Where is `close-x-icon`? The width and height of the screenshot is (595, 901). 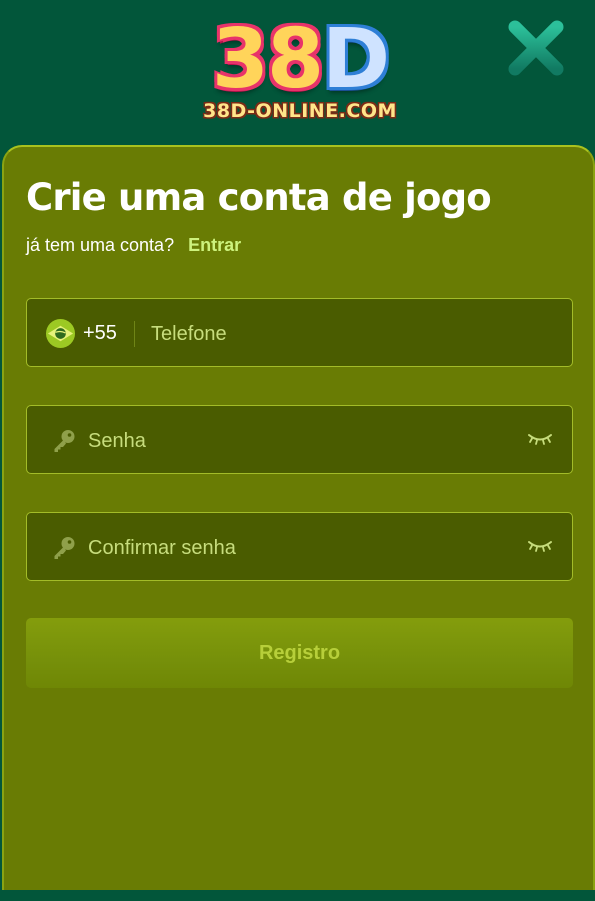 close-x-icon is located at coordinates (536, 48).